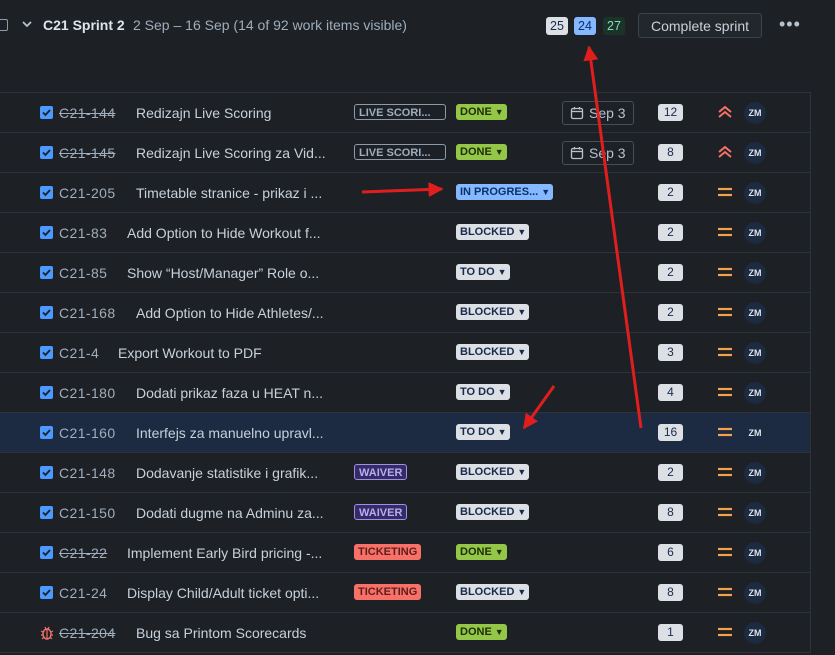 The image size is (835, 655). What do you see at coordinates (87, 313) in the screenshot?
I see `issue-key: C21-168` at bounding box center [87, 313].